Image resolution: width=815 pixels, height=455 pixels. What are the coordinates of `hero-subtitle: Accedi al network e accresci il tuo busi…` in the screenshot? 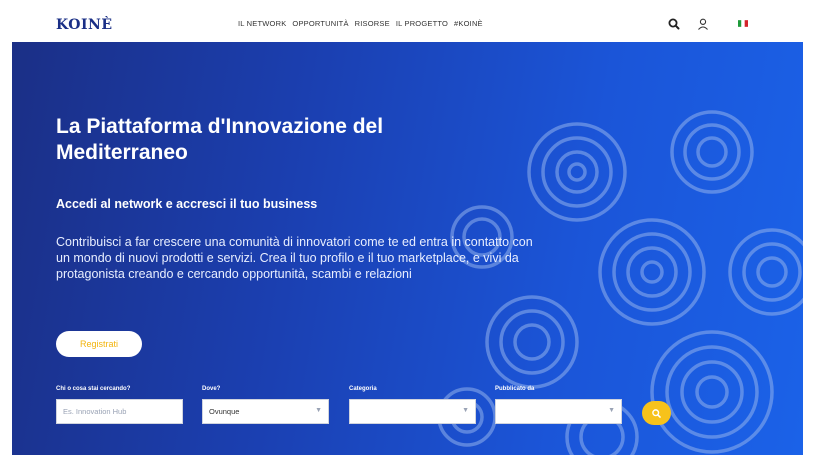 It's located at (187, 204).